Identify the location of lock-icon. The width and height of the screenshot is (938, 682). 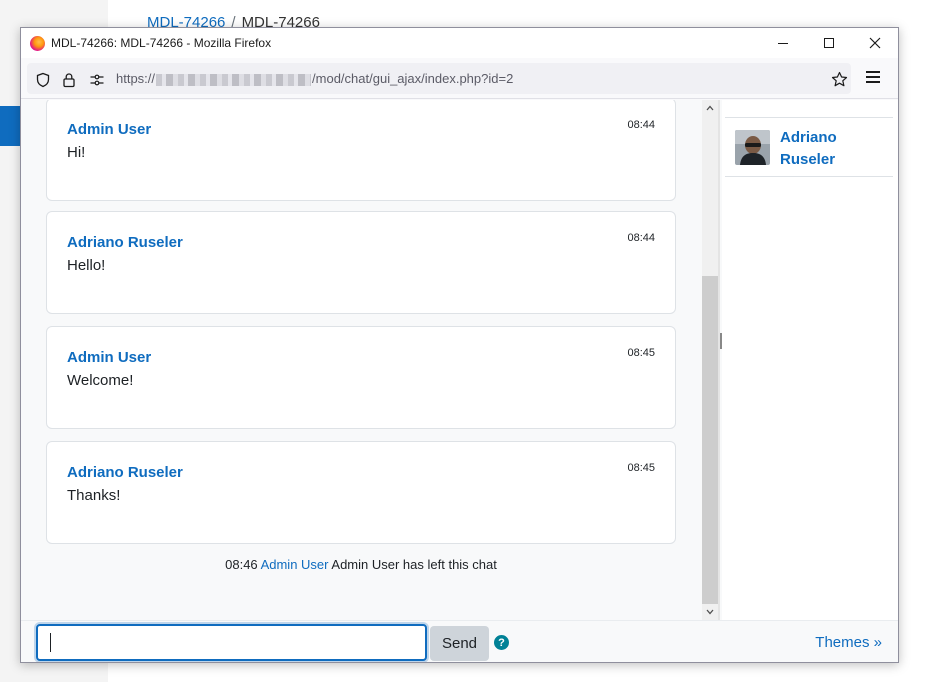
(69, 80).